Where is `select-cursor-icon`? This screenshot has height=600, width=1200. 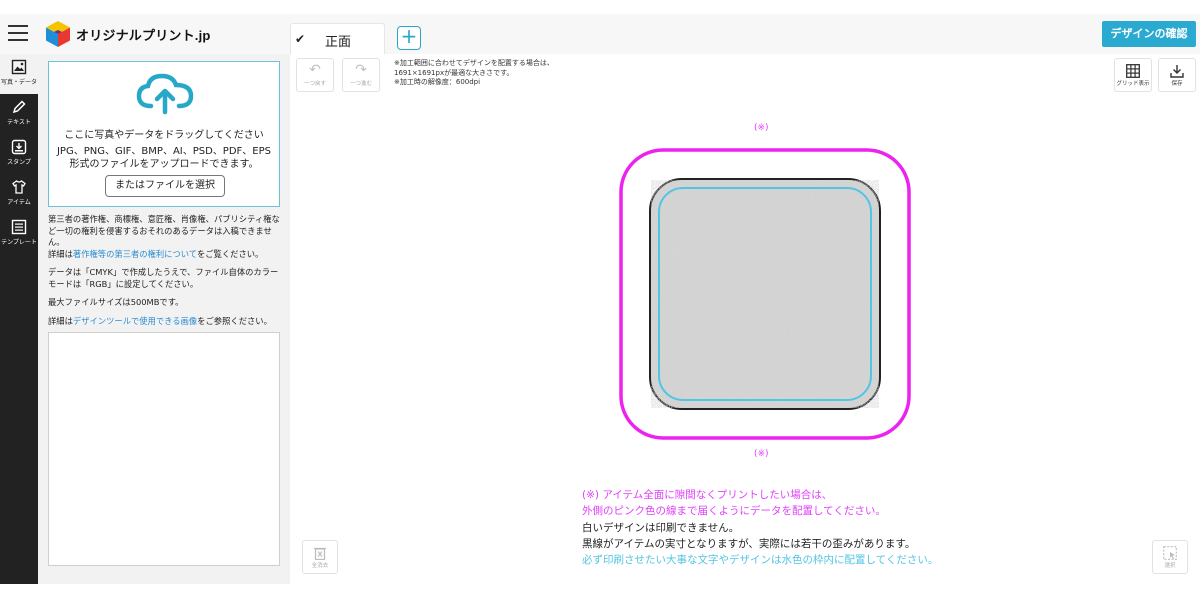 select-cursor-icon is located at coordinates (1170, 553).